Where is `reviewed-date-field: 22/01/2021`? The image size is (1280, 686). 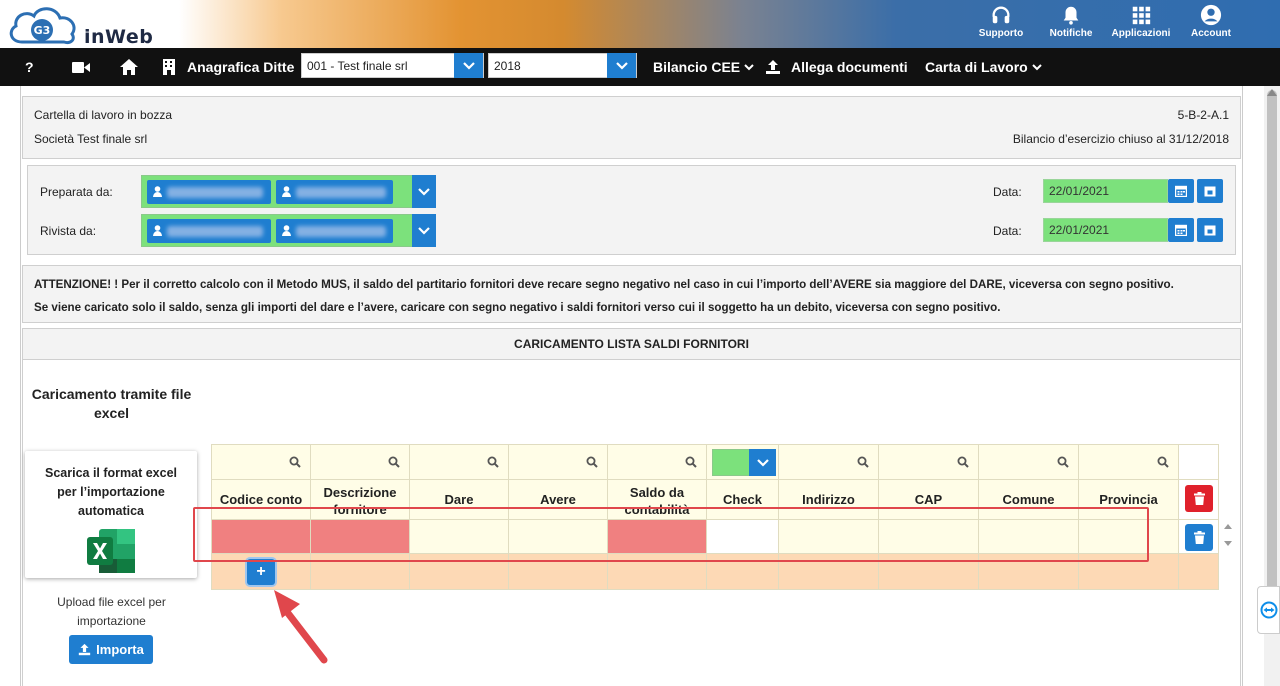 reviewed-date-field: 22/01/2021 is located at coordinates (1105, 230).